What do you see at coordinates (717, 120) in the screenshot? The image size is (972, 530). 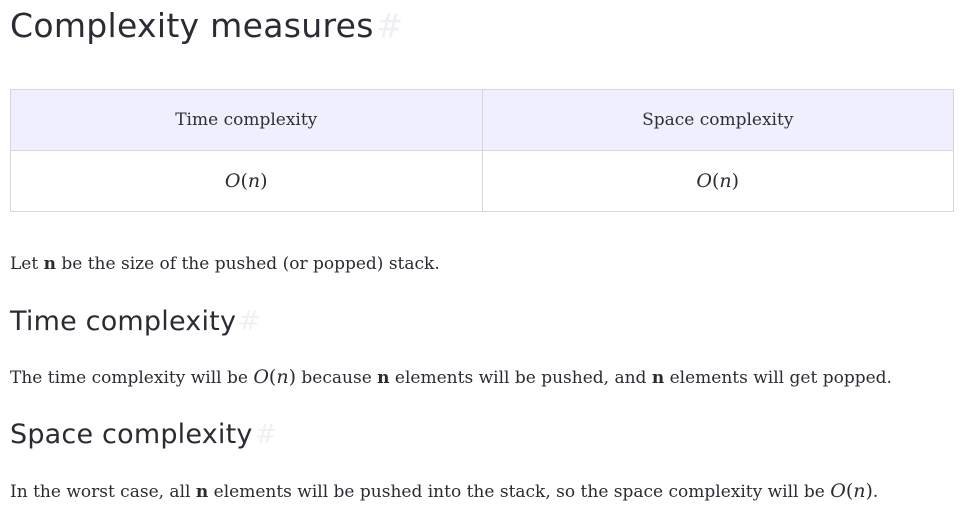 I see `table-header-space: Space complexity` at bounding box center [717, 120].